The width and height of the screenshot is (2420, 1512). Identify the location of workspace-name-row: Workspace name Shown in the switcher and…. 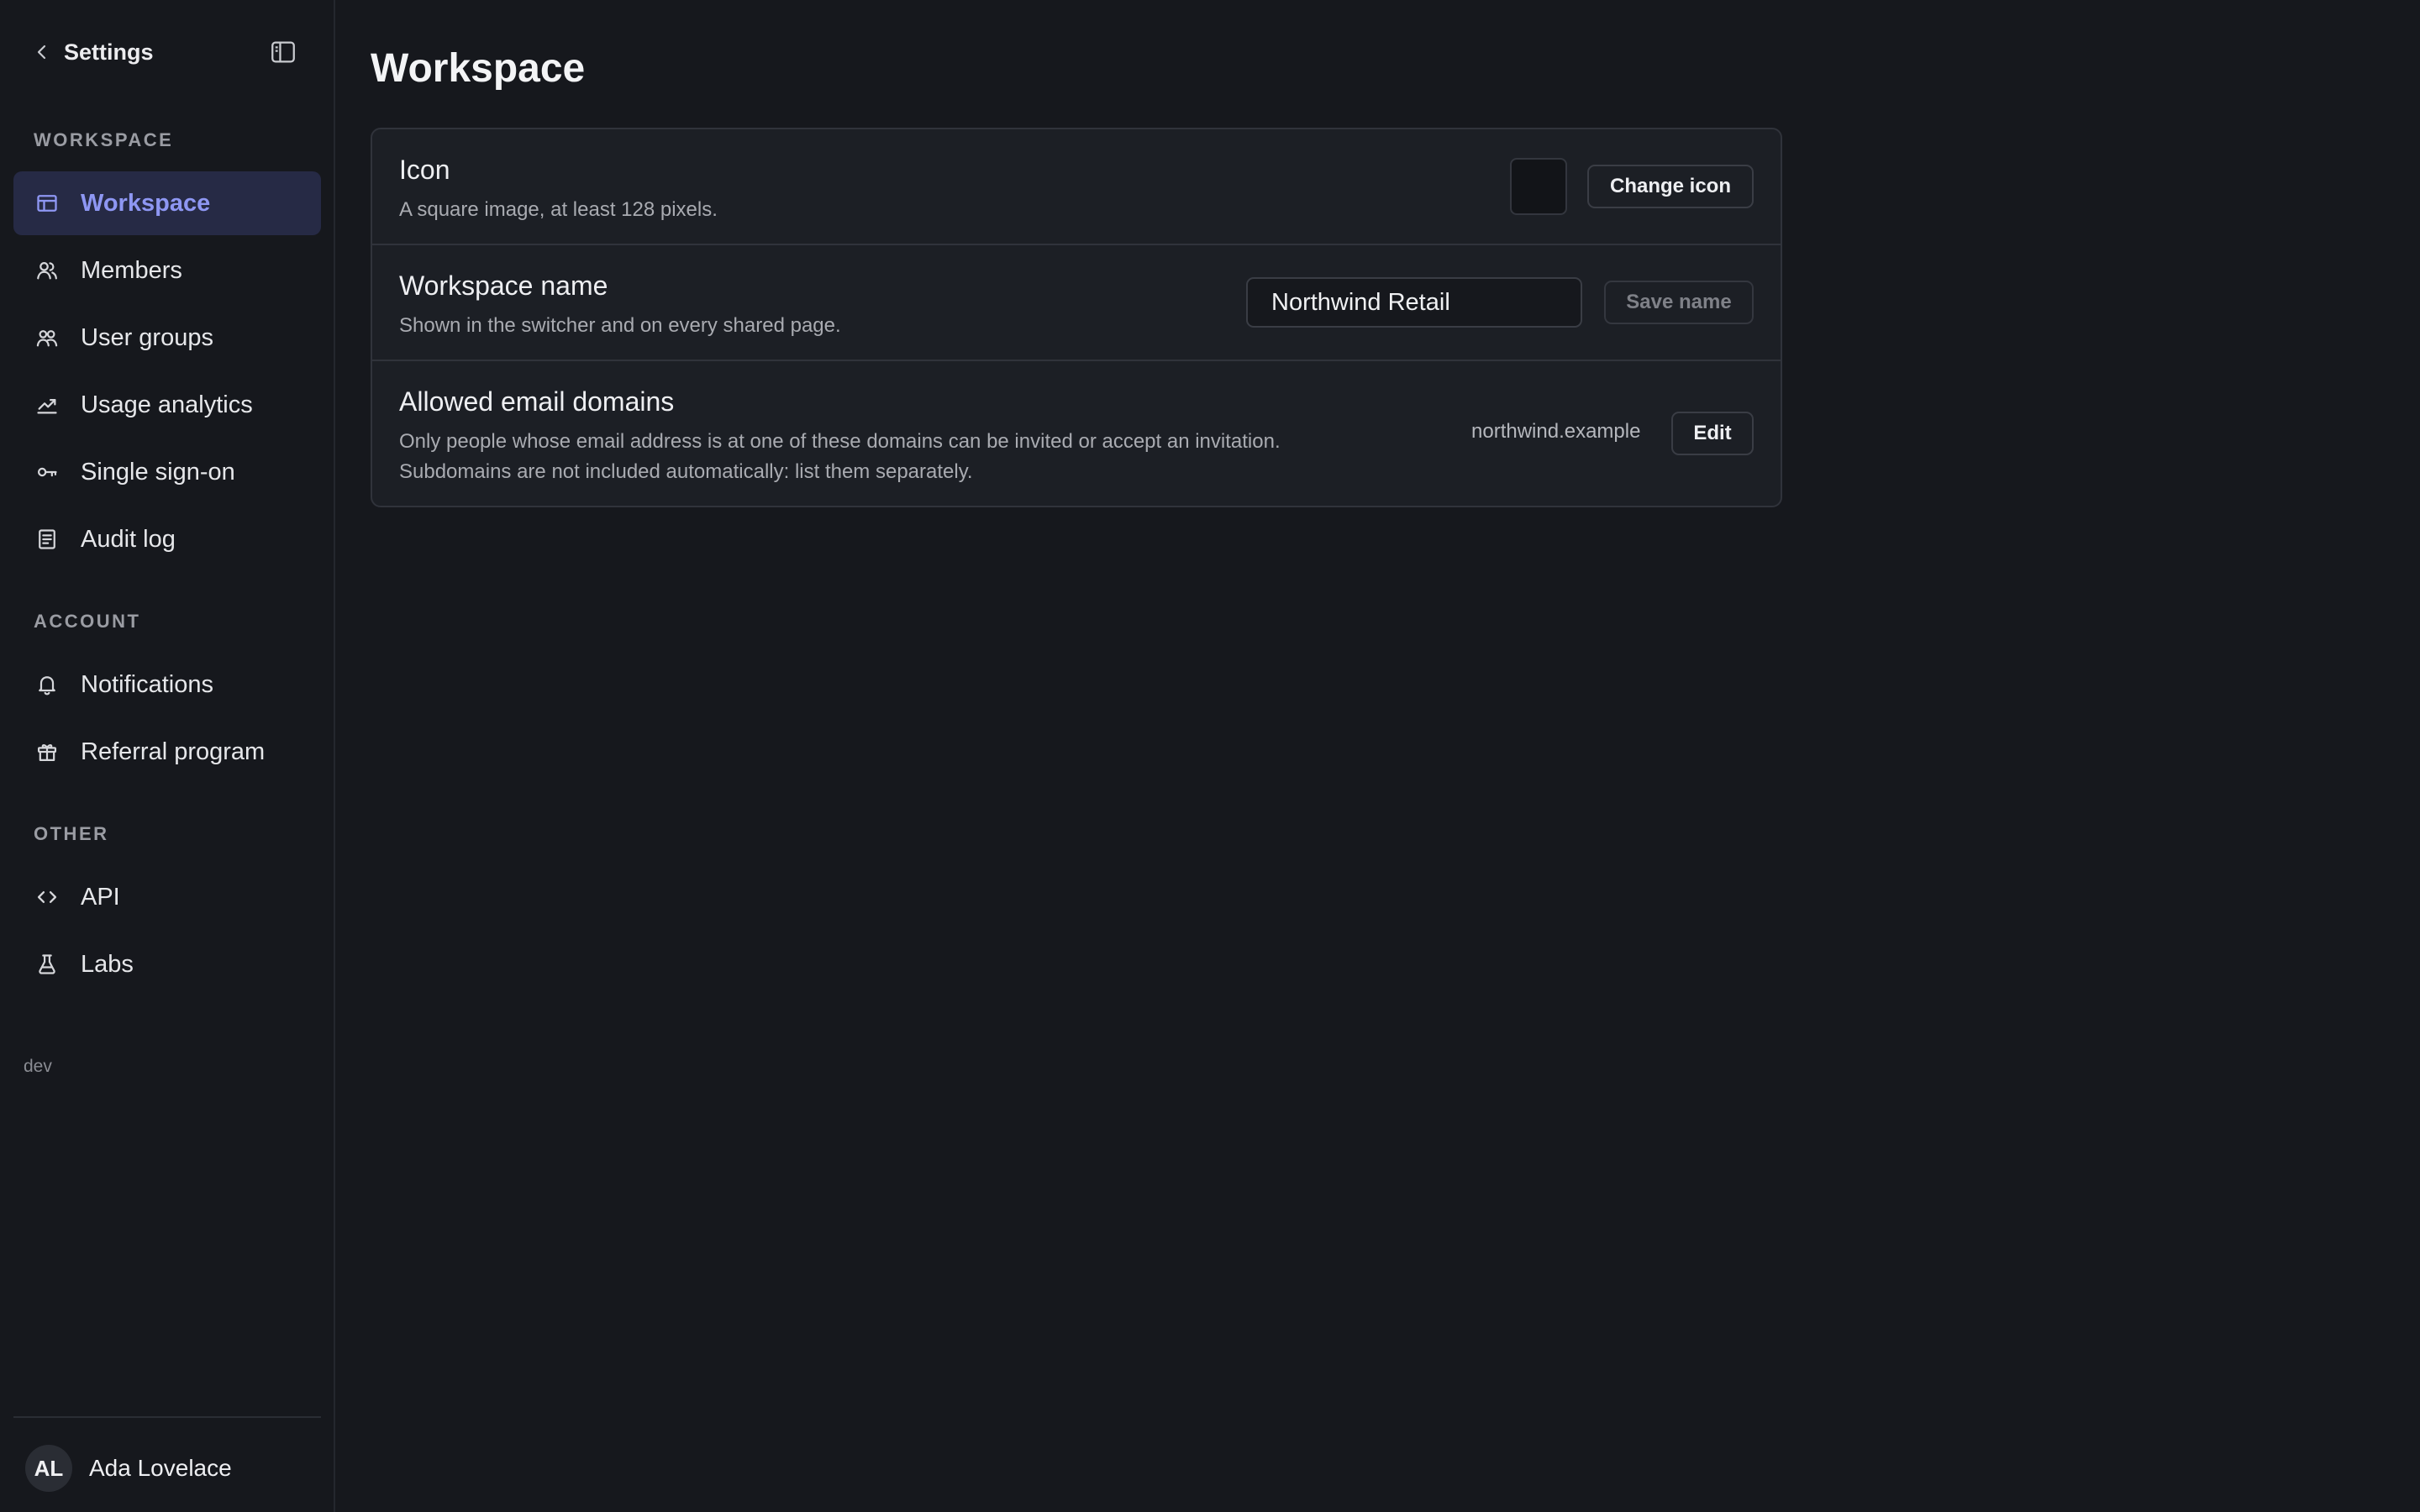
(1076, 302).